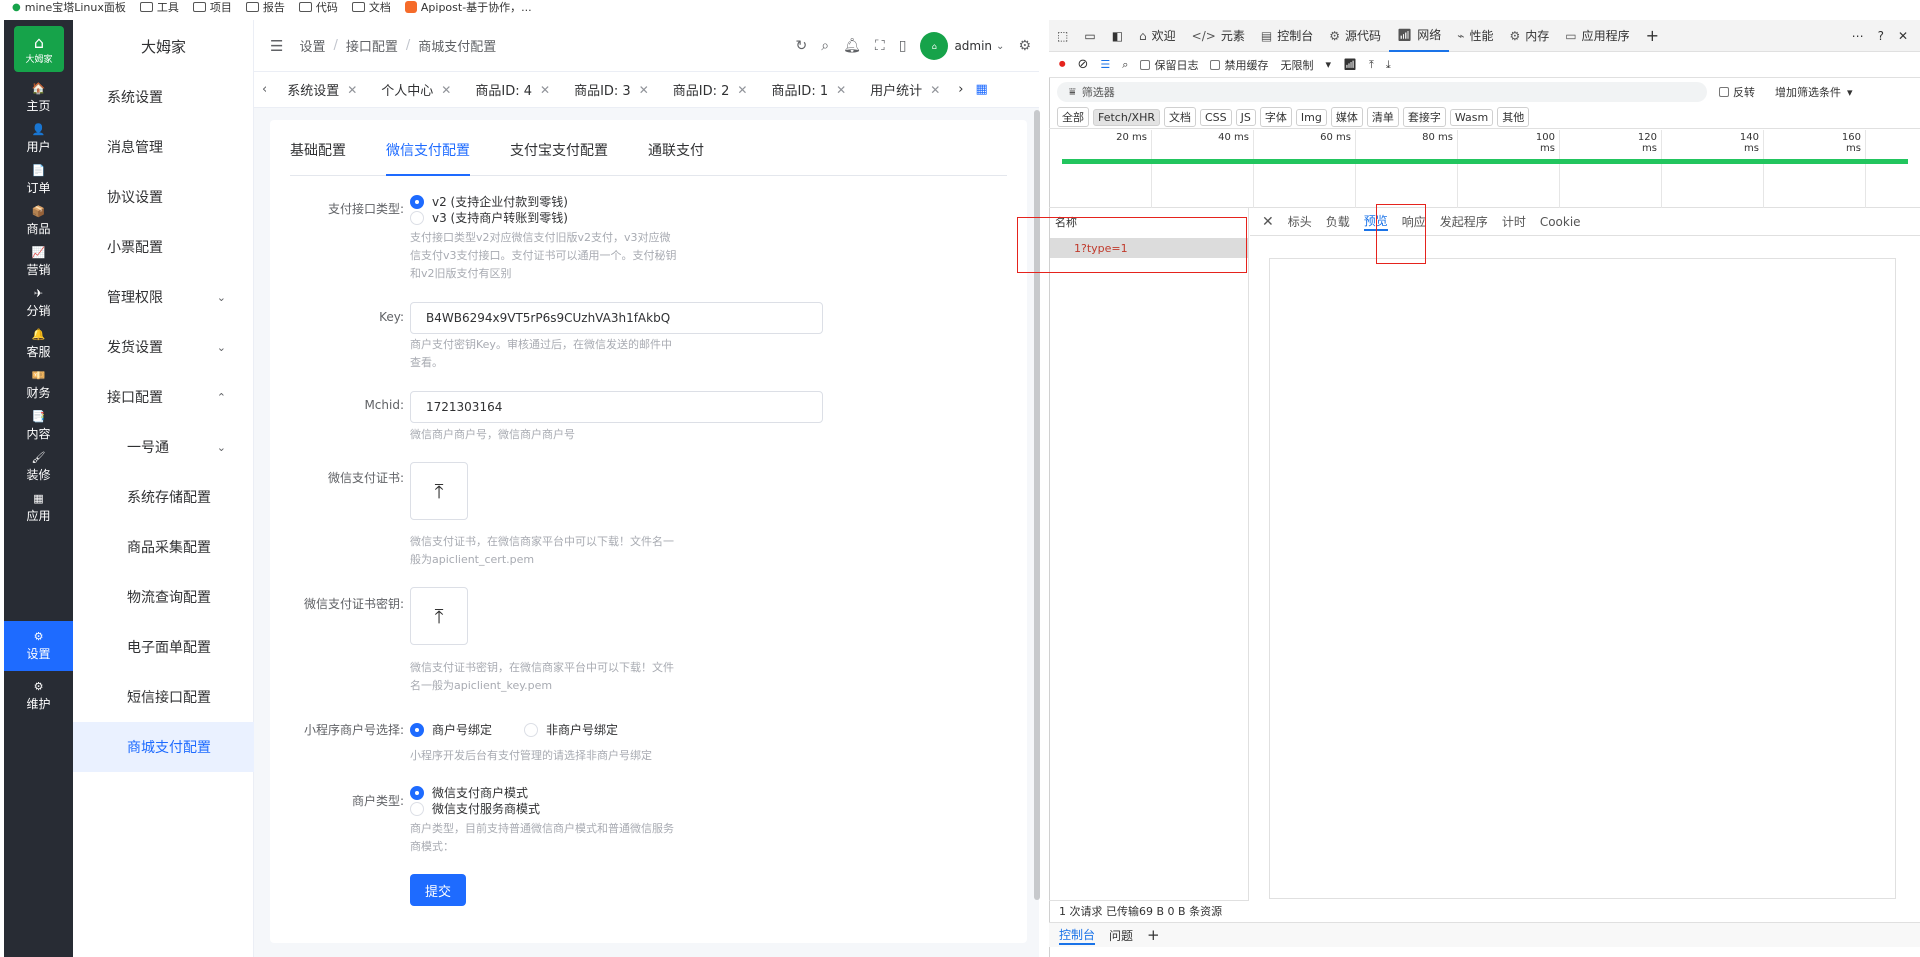 The height and width of the screenshot is (957, 1920). What do you see at coordinates (1597, 36) in the screenshot?
I see `devtools-tab: ▭ 应用程序` at bounding box center [1597, 36].